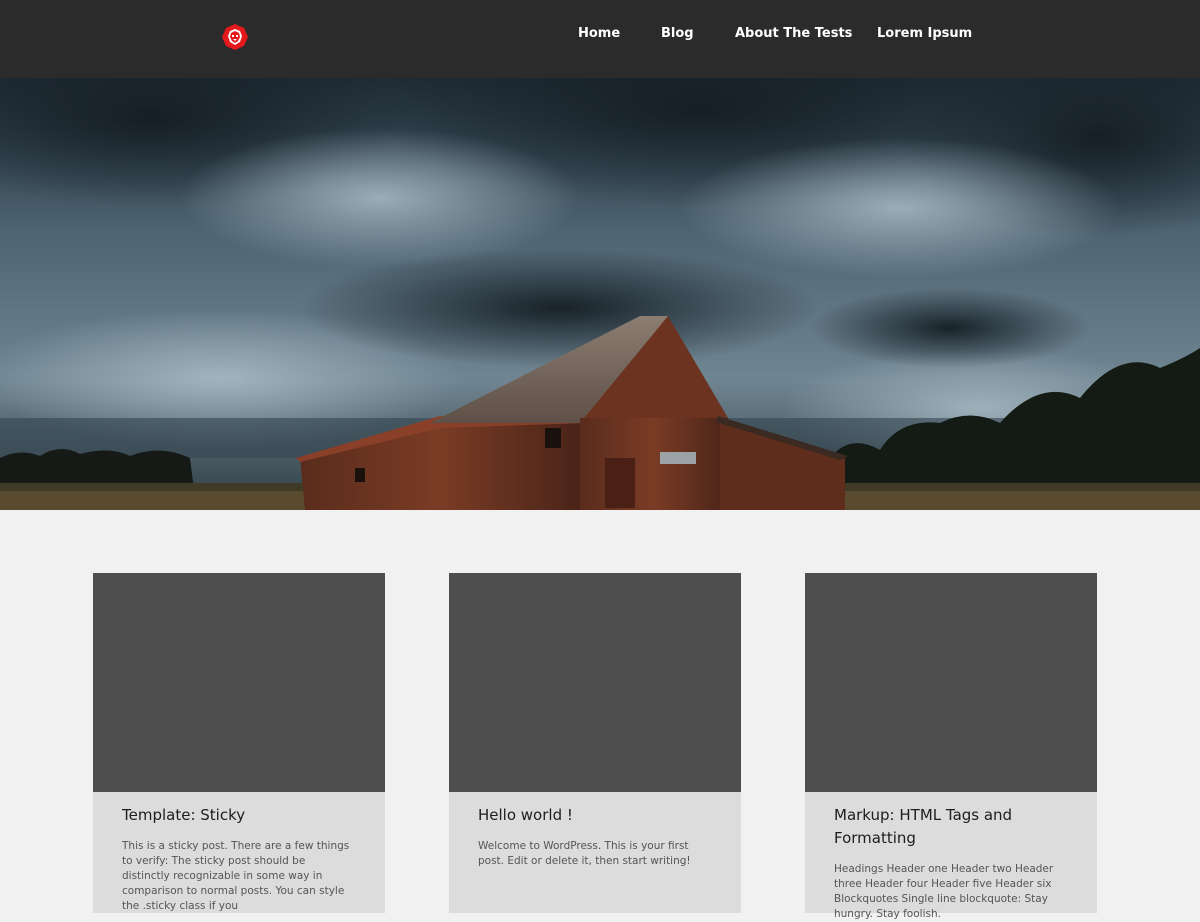 The image size is (1200, 922). What do you see at coordinates (595, 815) in the screenshot?
I see `post-title: Hello world !` at bounding box center [595, 815].